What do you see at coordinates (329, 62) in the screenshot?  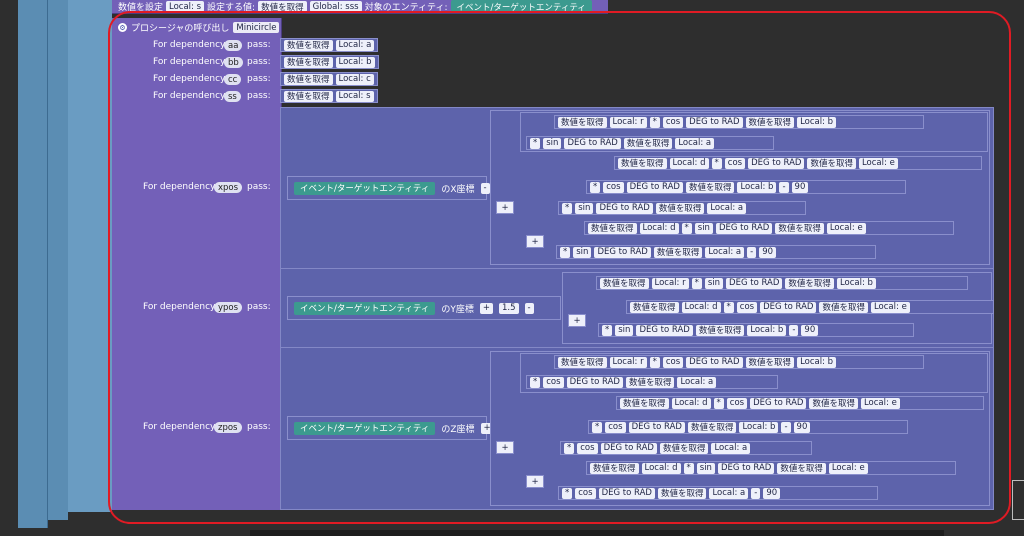 I see `get-number-block: 数値を取得 Local: b` at bounding box center [329, 62].